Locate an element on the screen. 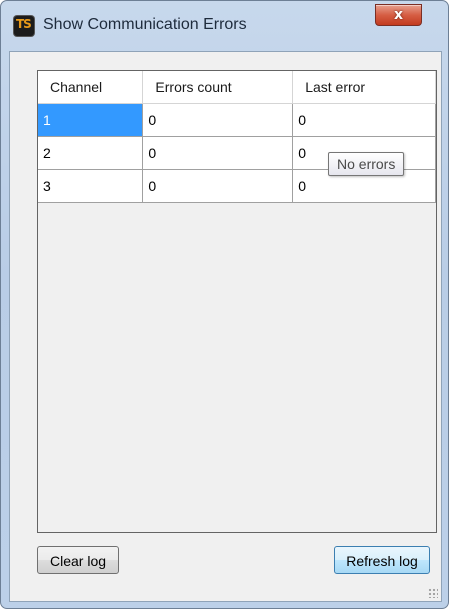 This screenshot has height=609, width=449. close-button: x is located at coordinates (398, 15).